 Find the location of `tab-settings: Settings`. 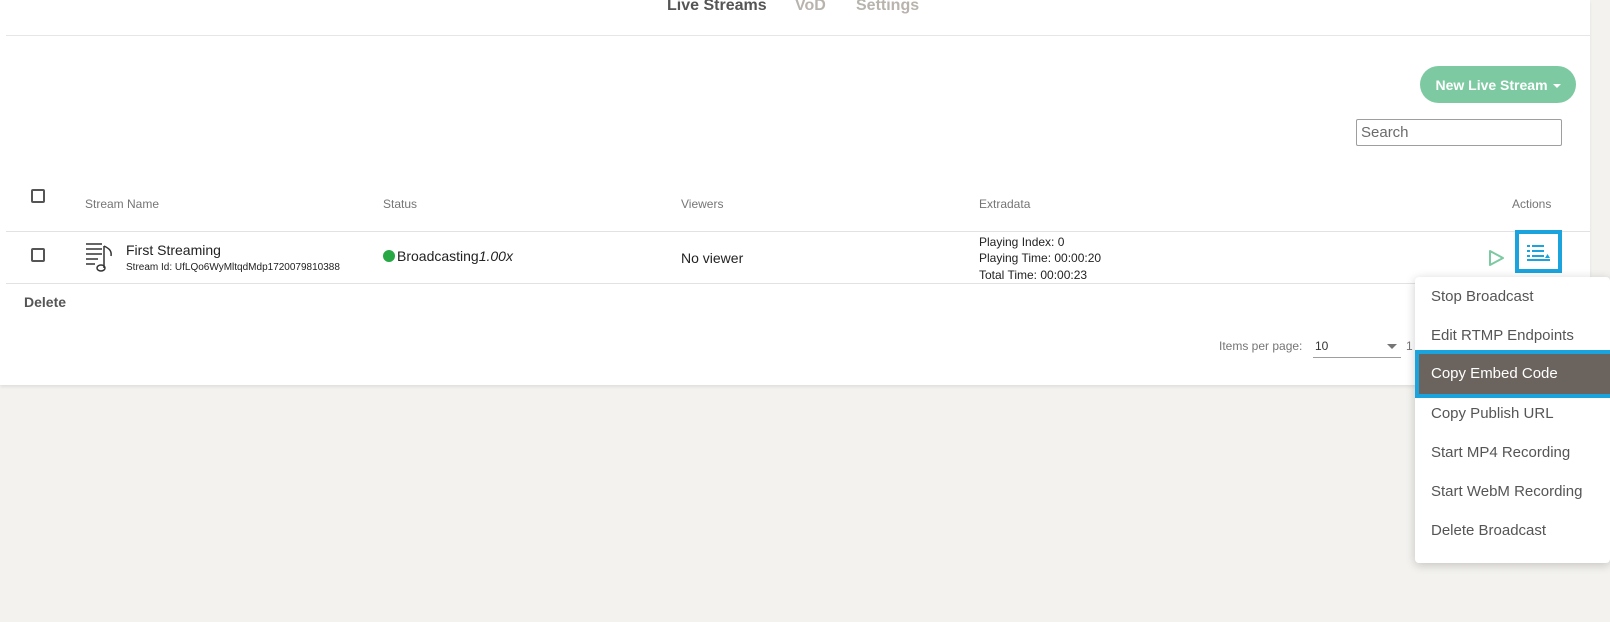

tab-settings: Settings is located at coordinates (887, 7).